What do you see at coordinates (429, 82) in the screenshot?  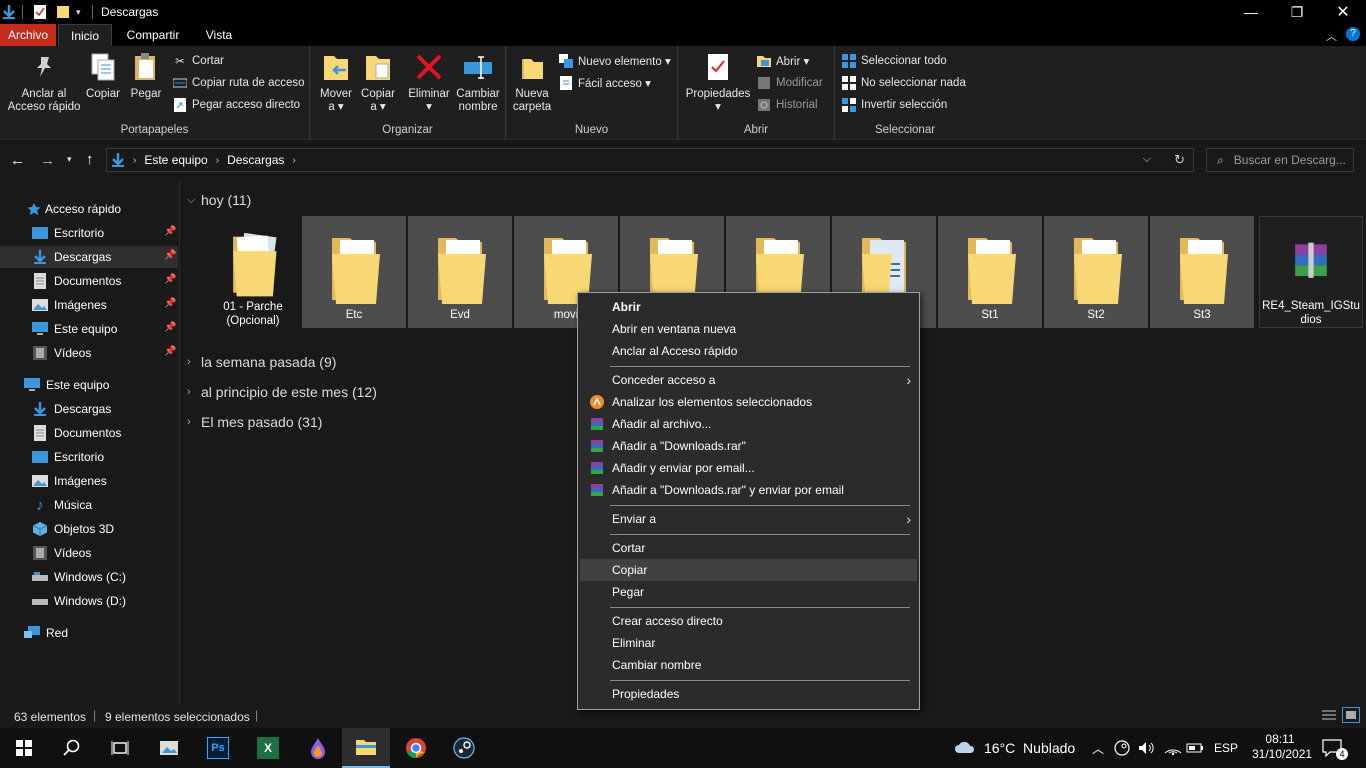 I see `delete-button: Eliminar ▾` at bounding box center [429, 82].